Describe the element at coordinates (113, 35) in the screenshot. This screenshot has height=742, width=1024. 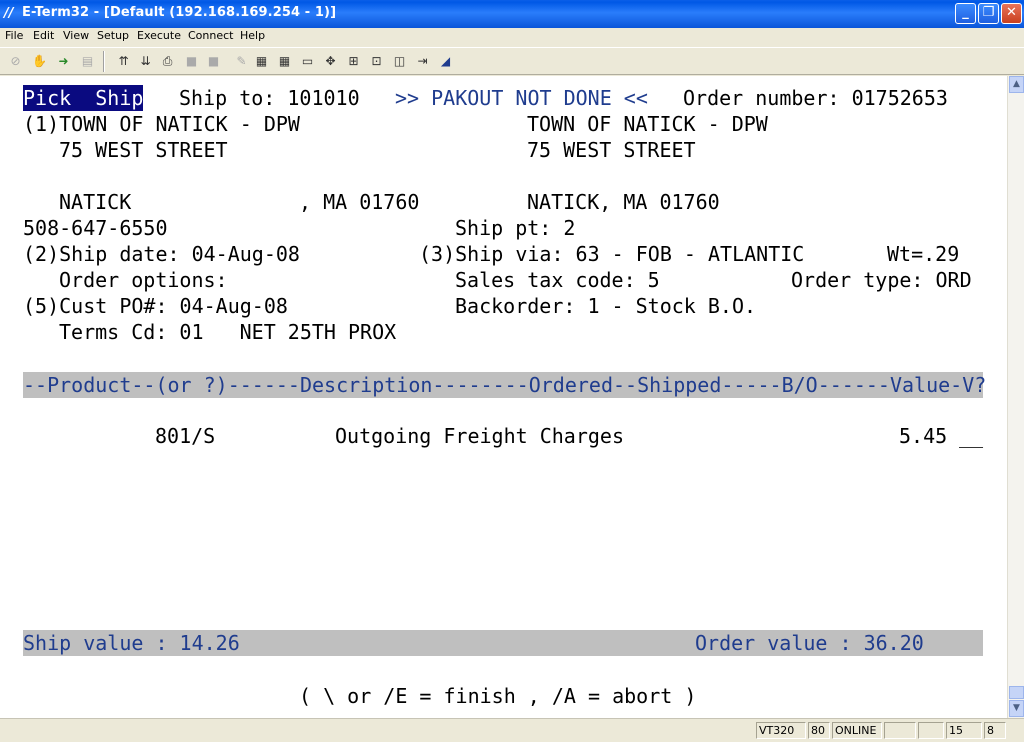
I see `menu-setup: Setup` at that location.